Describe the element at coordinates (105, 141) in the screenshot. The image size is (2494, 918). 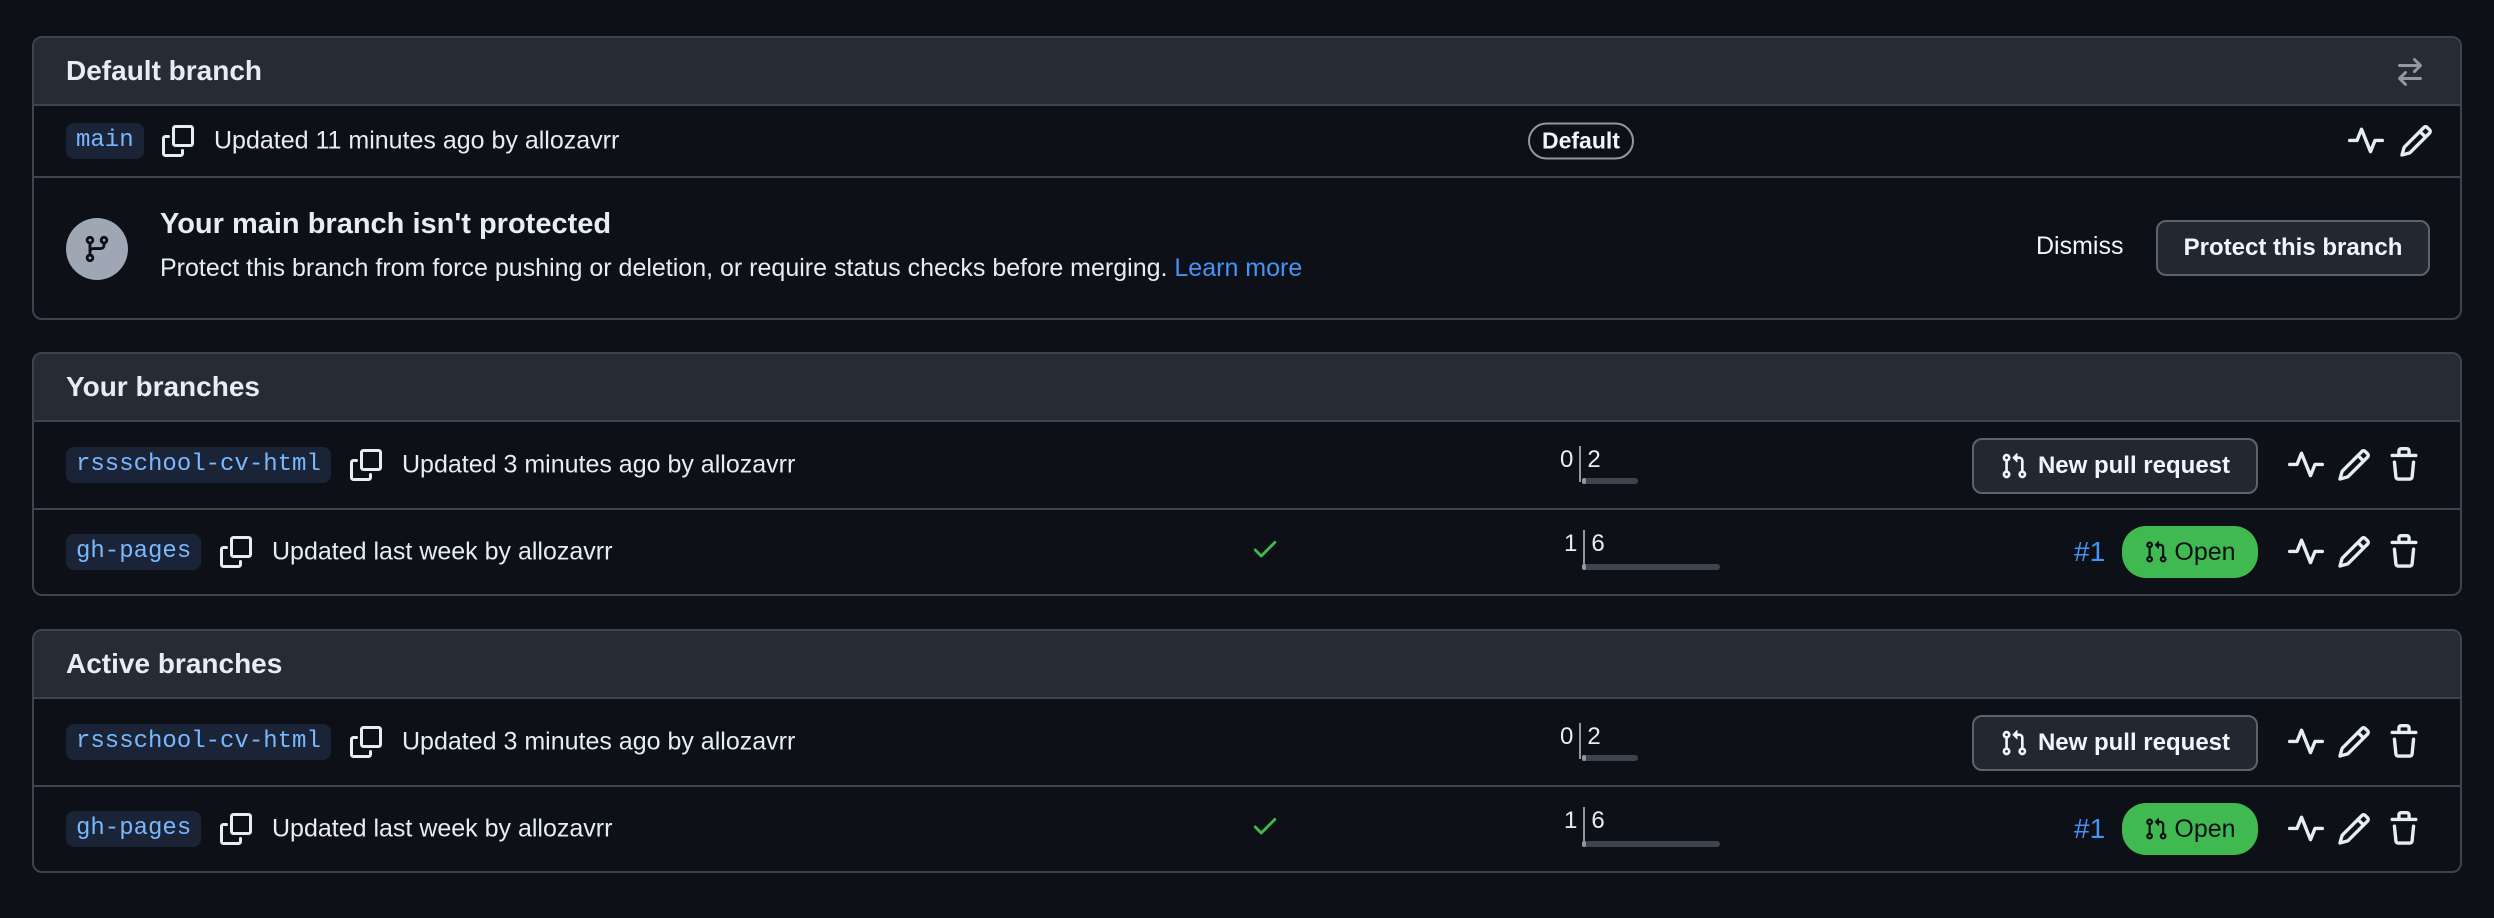
I see `branch-name-link: main` at that location.